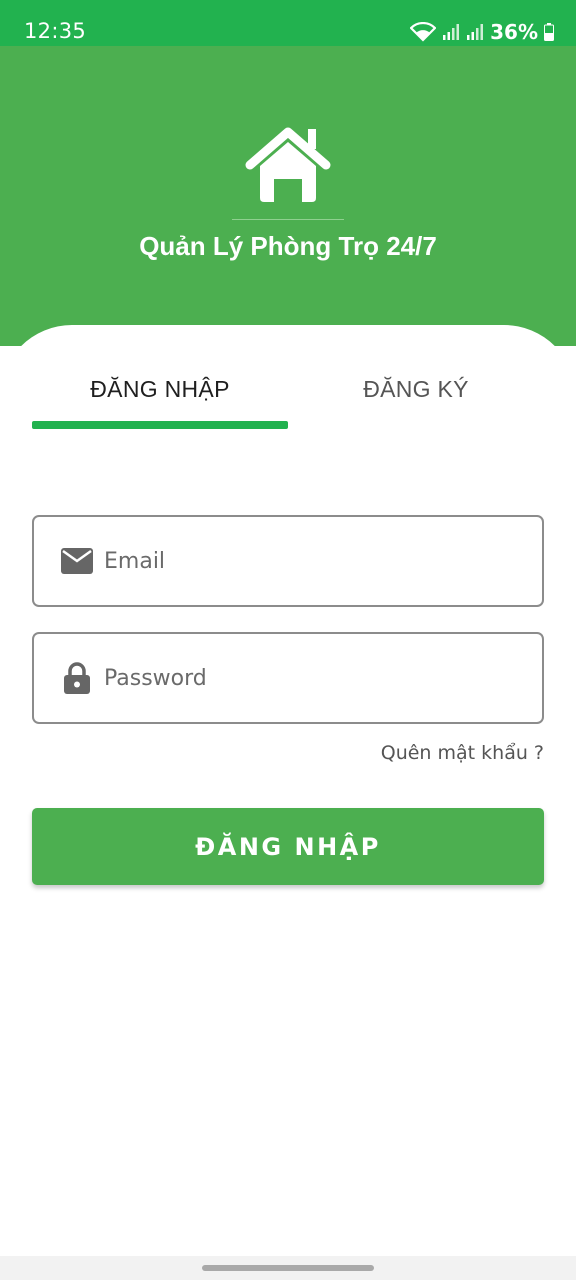  I want to click on battery-icon, so click(549, 32).